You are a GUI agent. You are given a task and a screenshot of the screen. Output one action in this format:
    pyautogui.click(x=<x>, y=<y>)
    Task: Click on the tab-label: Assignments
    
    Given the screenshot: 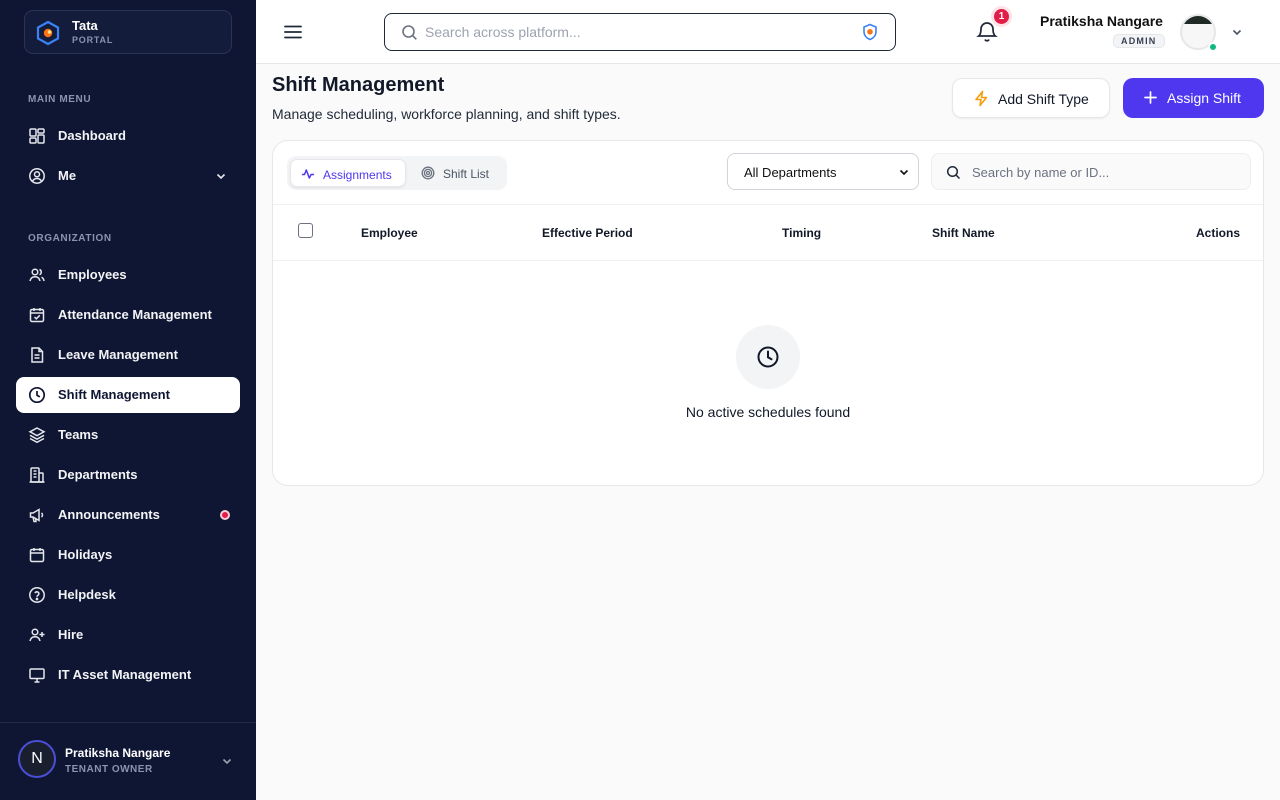 What is the action you would take?
    pyautogui.click(x=357, y=175)
    